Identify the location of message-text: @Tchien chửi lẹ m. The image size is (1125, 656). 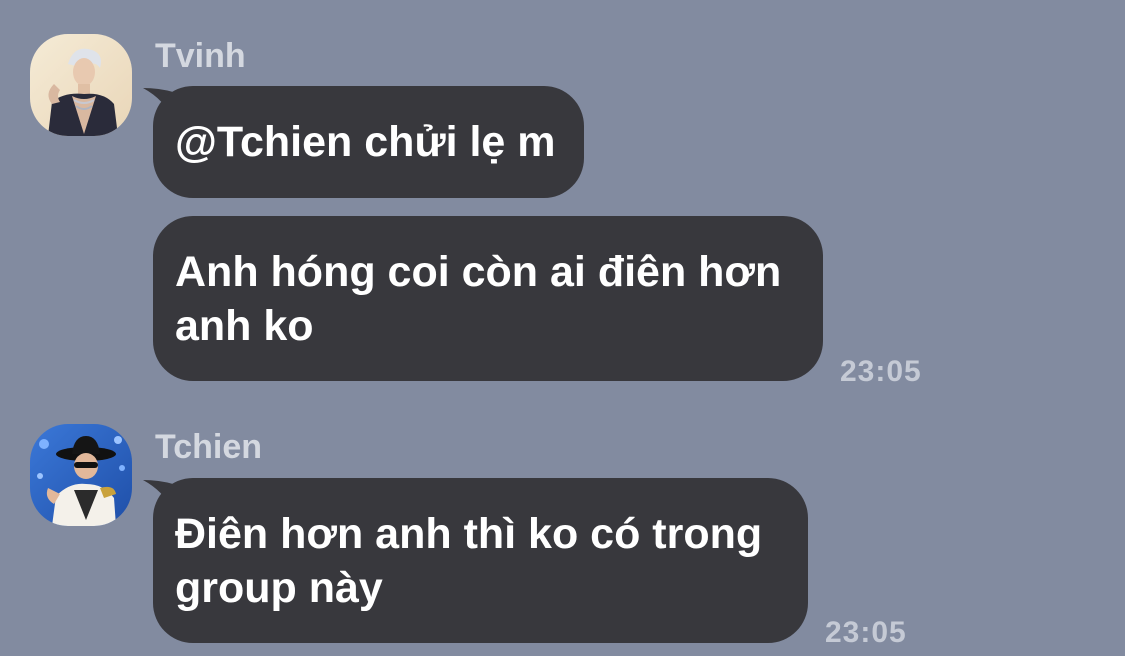
(365, 142).